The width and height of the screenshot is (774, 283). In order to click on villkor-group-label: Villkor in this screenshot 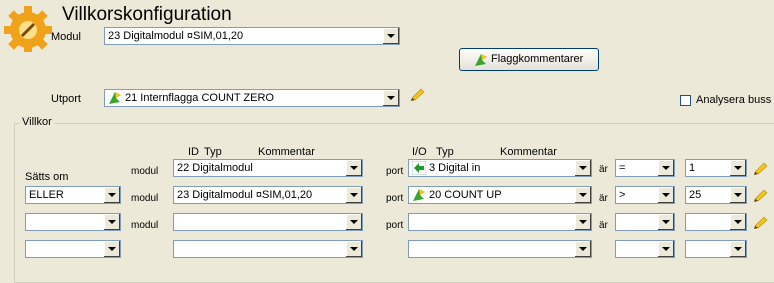, I will do `click(37, 122)`.